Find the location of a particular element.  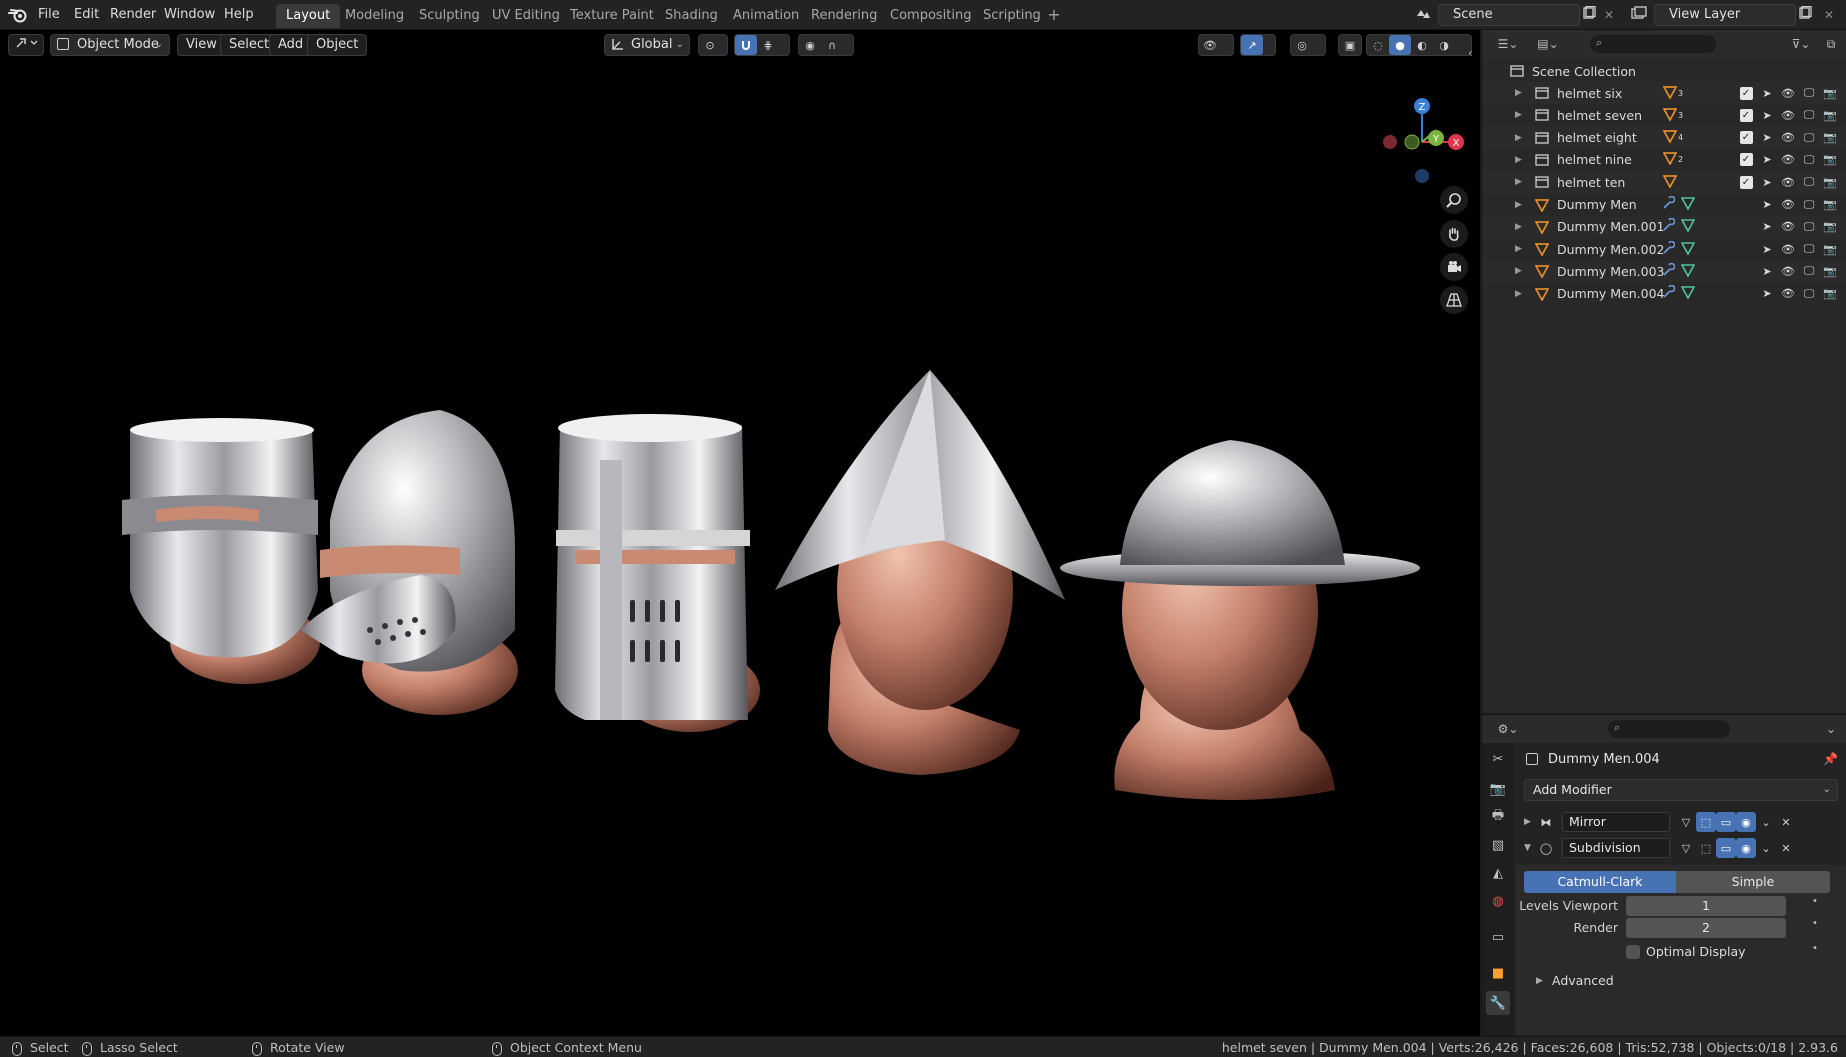

render-levels-field: 2 is located at coordinates (1706, 928).